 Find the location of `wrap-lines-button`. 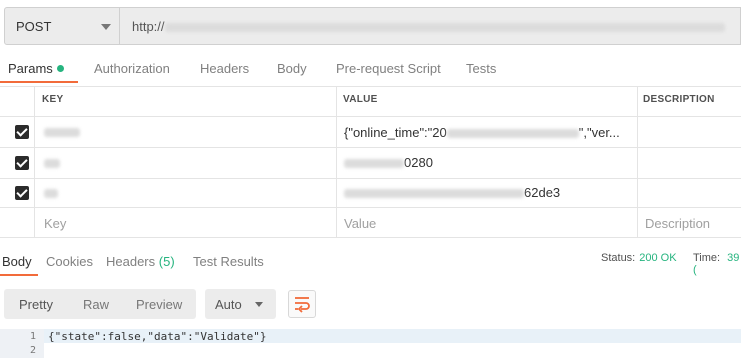

wrap-lines-button is located at coordinates (302, 304).